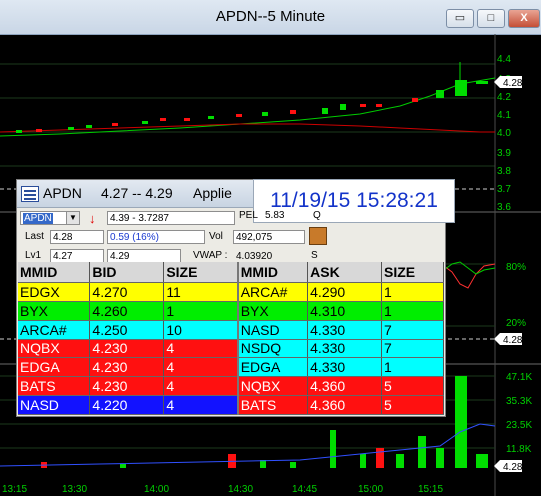  What do you see at coordinates (524, 18) in the screenshot?
I see `close-button: X` at bounding box center [524, 18].